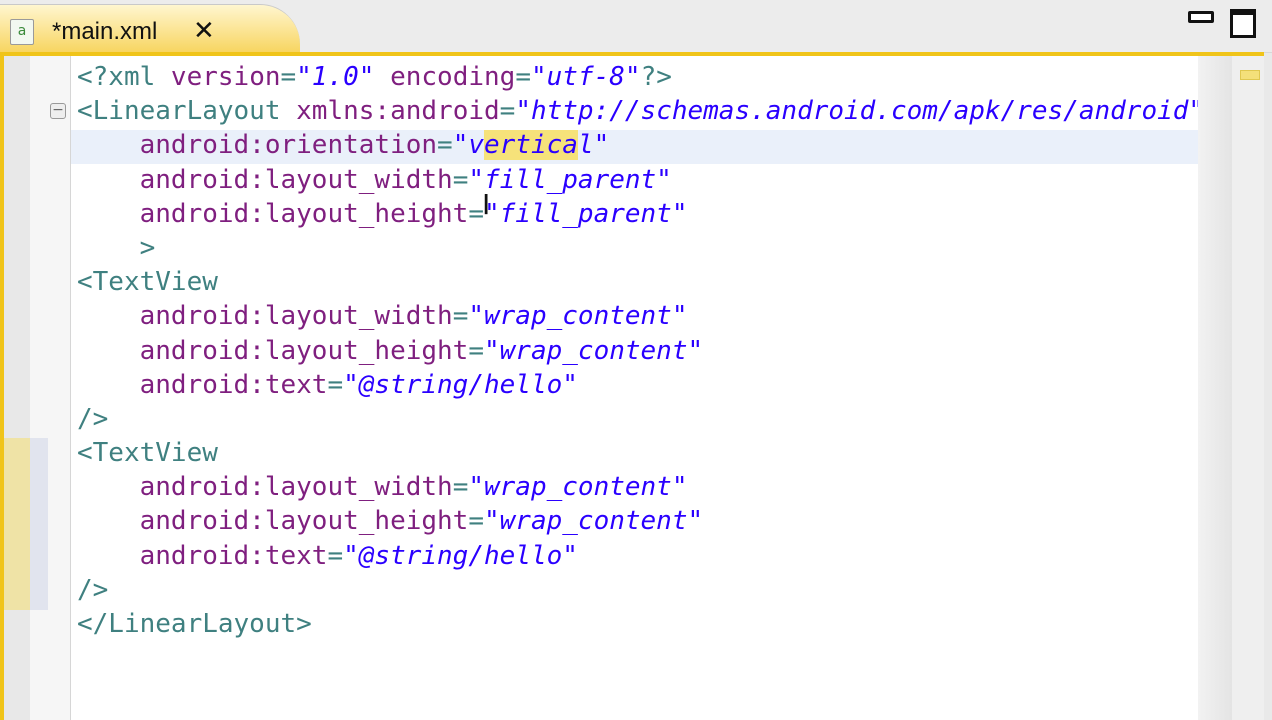 This screenshot has height=720, width=1272. Describe the element at coordinates (1248, 388) in the screenshot. I see `overview-ruler` at that location.